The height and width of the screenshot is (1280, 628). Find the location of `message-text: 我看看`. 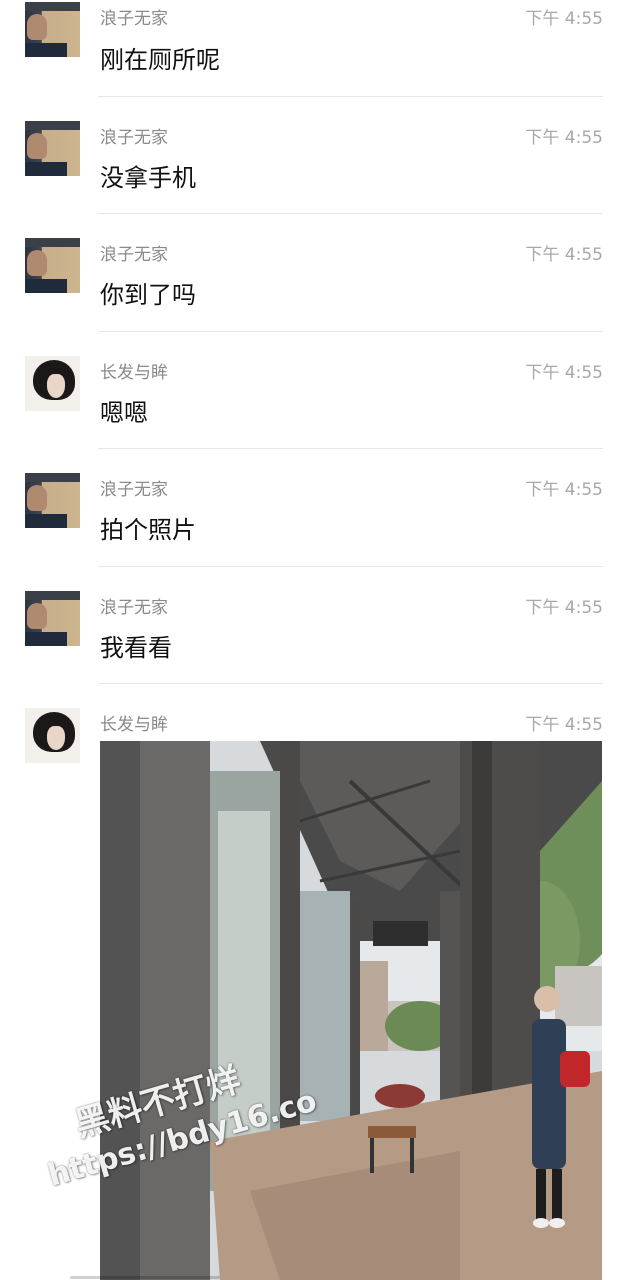

message-text: 我看看 is located at coordinates (136, 645).